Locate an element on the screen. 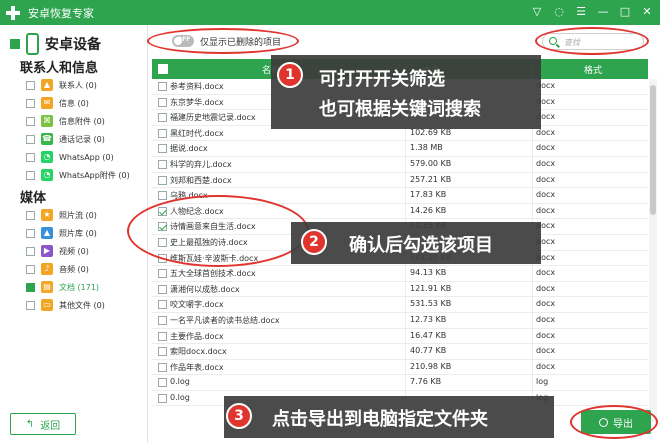  device-name: 安卓设备 is located at coordinates (73, 45).